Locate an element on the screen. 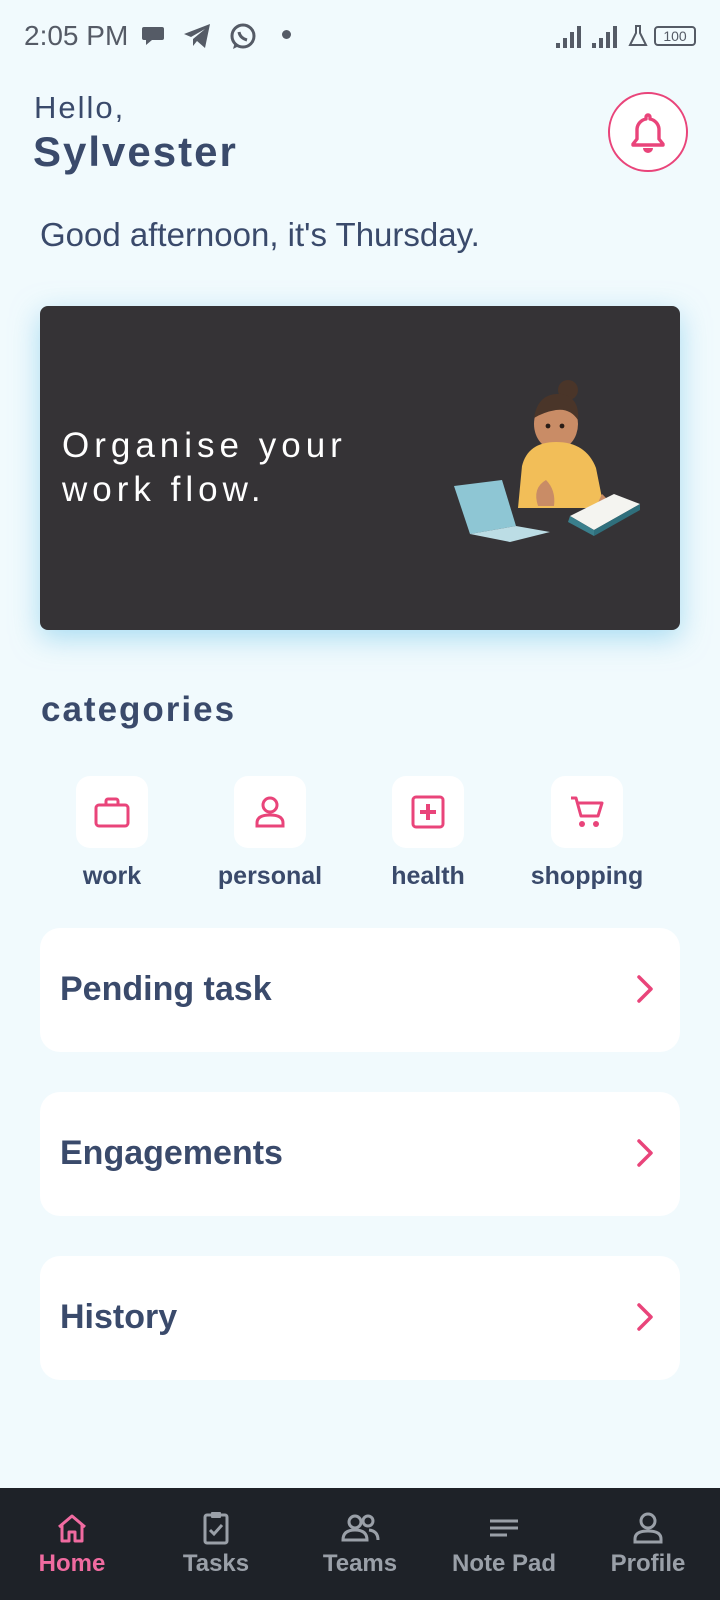 The width and height of the screenshot is (720, 1600). chat-bubble-icon is located at coordinates (153, 37).